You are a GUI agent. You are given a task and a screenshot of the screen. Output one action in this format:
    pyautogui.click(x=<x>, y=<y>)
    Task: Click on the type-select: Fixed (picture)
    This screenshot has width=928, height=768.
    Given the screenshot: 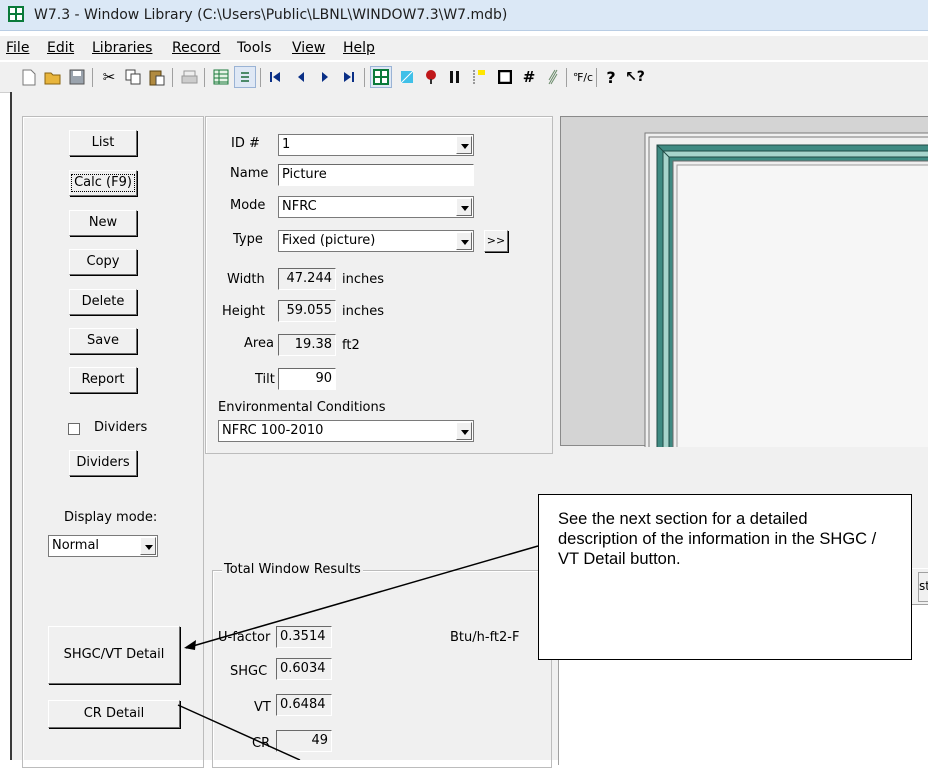 What is the action you would take?
    pyautogui.click(x=376, y=241)
    